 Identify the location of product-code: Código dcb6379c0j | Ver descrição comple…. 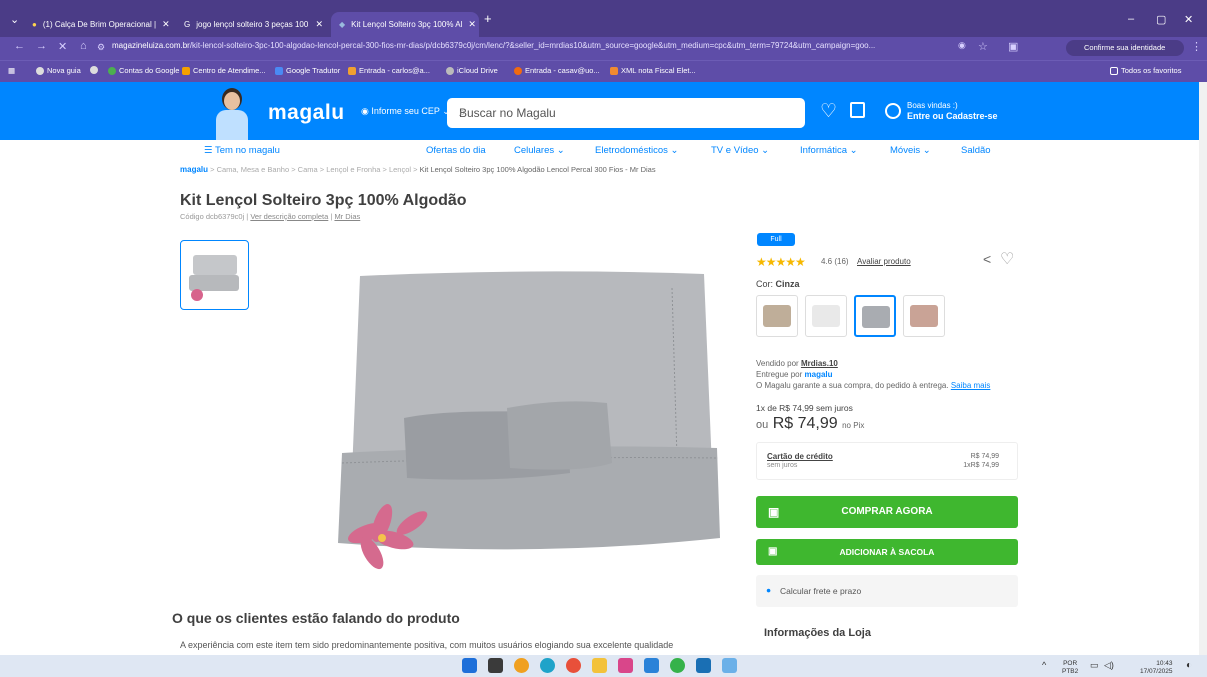
(270, 216).